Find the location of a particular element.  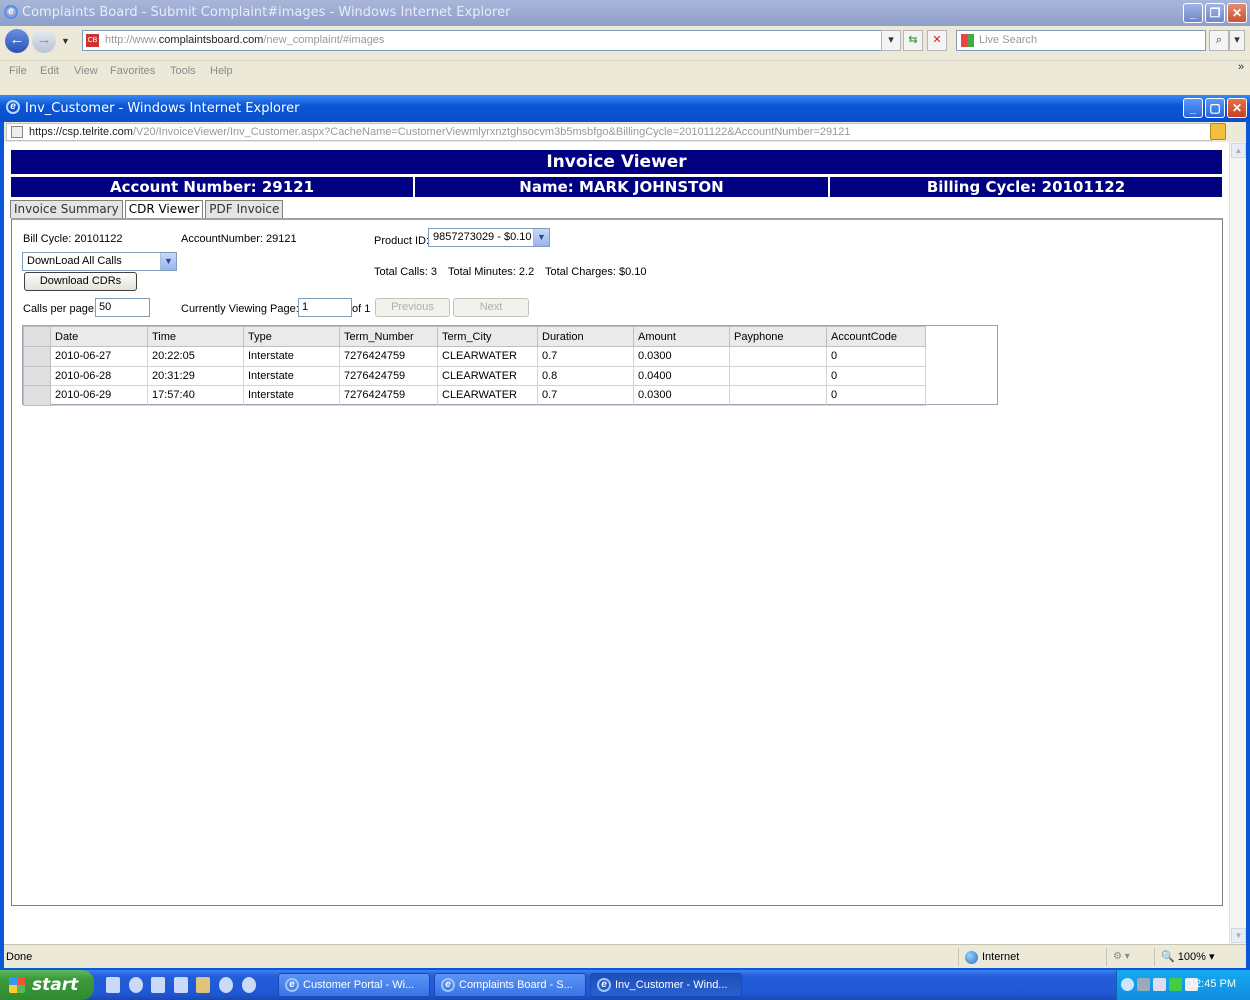

tab-pdf-invoice: PDF Invoice is located at coordinates (244, 209).